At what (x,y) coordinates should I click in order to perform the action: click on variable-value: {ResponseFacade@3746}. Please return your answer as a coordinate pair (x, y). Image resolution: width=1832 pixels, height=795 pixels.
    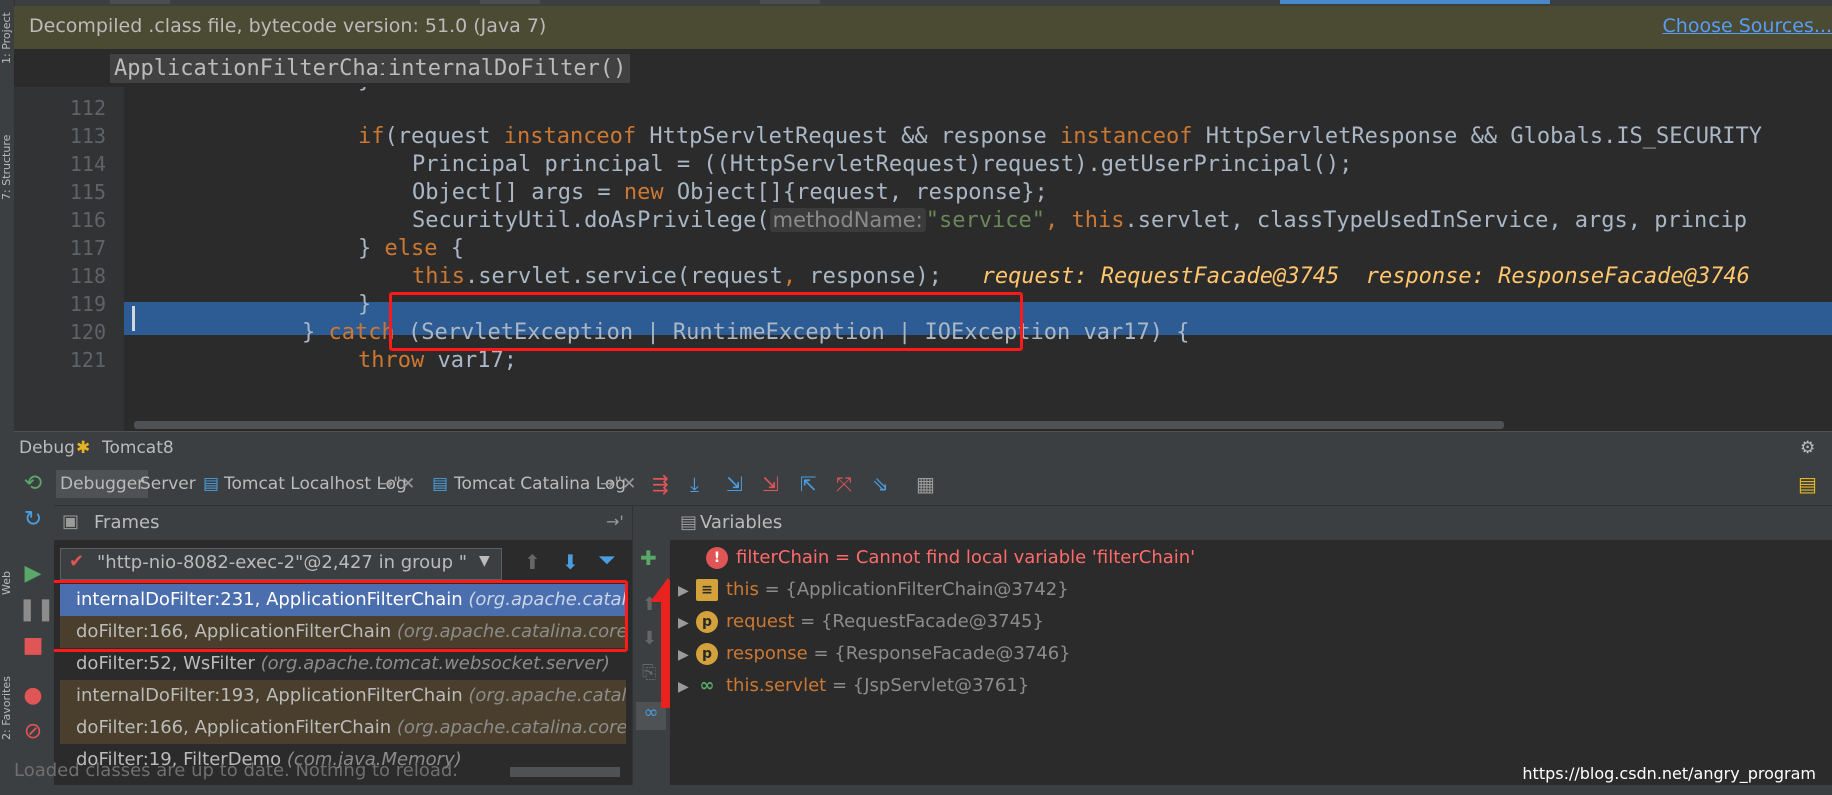
    Looking at the image, I should click on (952, 653).